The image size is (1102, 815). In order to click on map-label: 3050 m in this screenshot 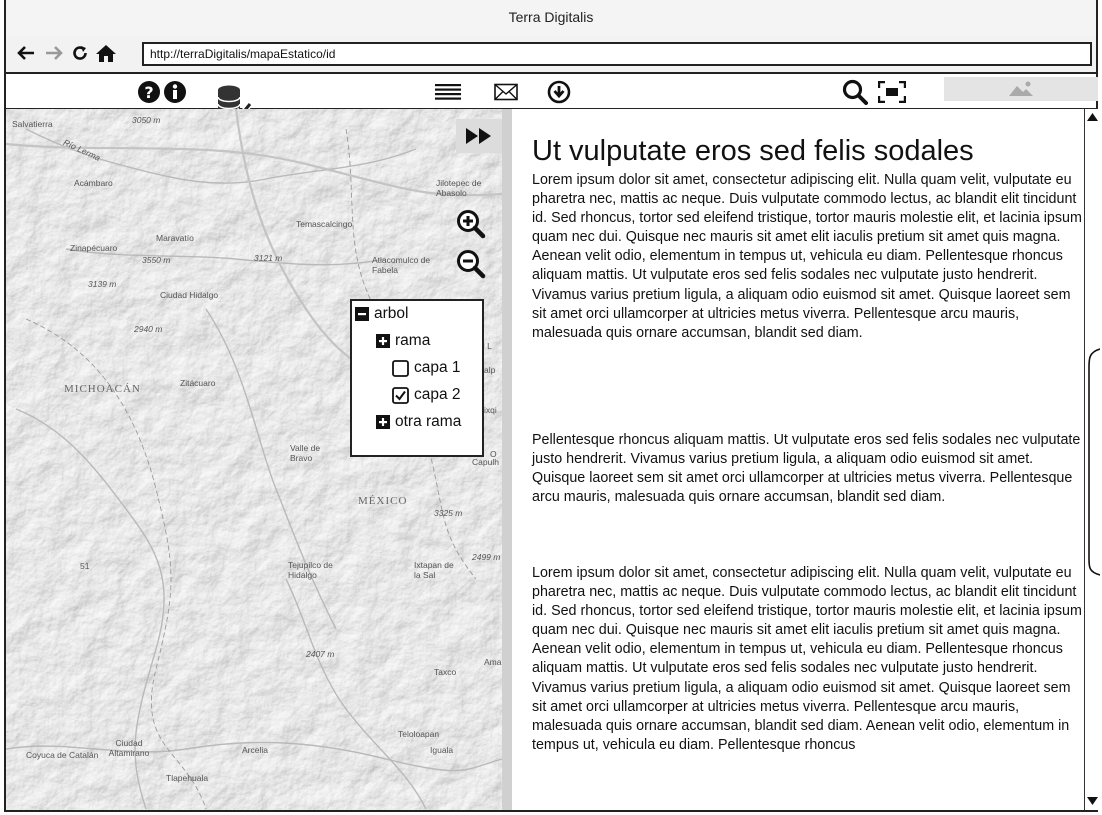, I will do `click(146, 120)`.